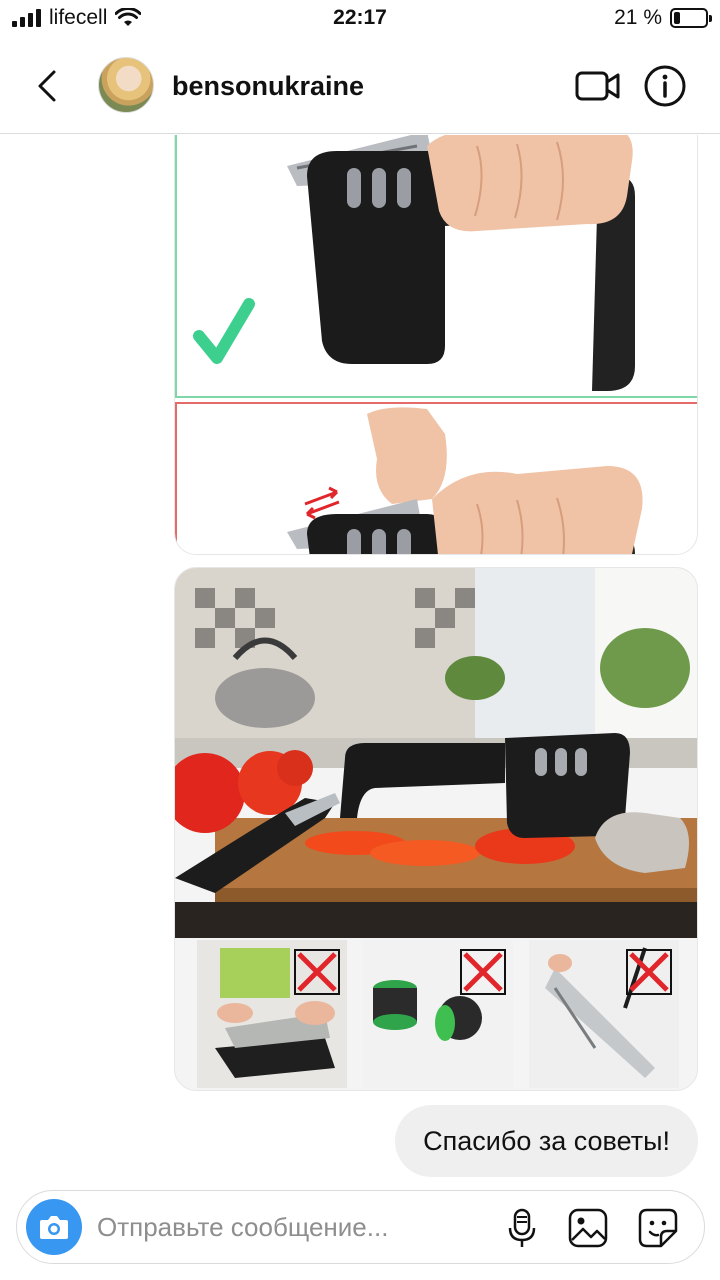 The image size is (720, 1280). Describe the element at coordinates (691, 18) in the screenshot. I see `battery-icon` at that location.